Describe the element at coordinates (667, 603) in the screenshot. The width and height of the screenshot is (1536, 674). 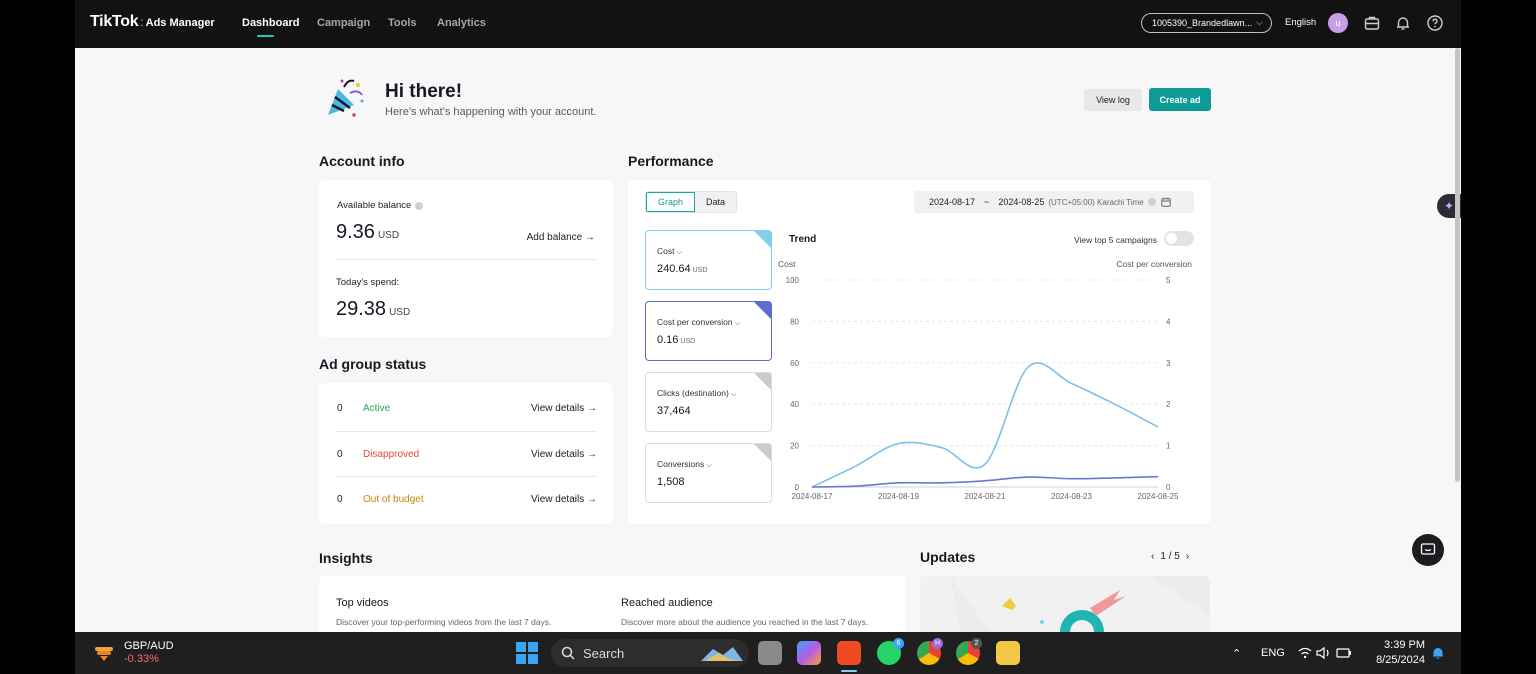
I see `reached-audience-title: Reached audience` at that location.